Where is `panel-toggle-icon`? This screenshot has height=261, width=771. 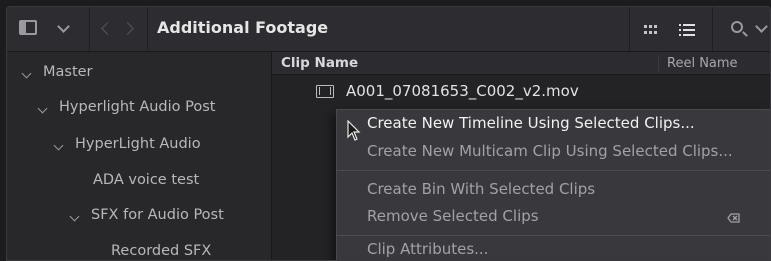
panel-toggle-icon is located at coordinates (28, 27).